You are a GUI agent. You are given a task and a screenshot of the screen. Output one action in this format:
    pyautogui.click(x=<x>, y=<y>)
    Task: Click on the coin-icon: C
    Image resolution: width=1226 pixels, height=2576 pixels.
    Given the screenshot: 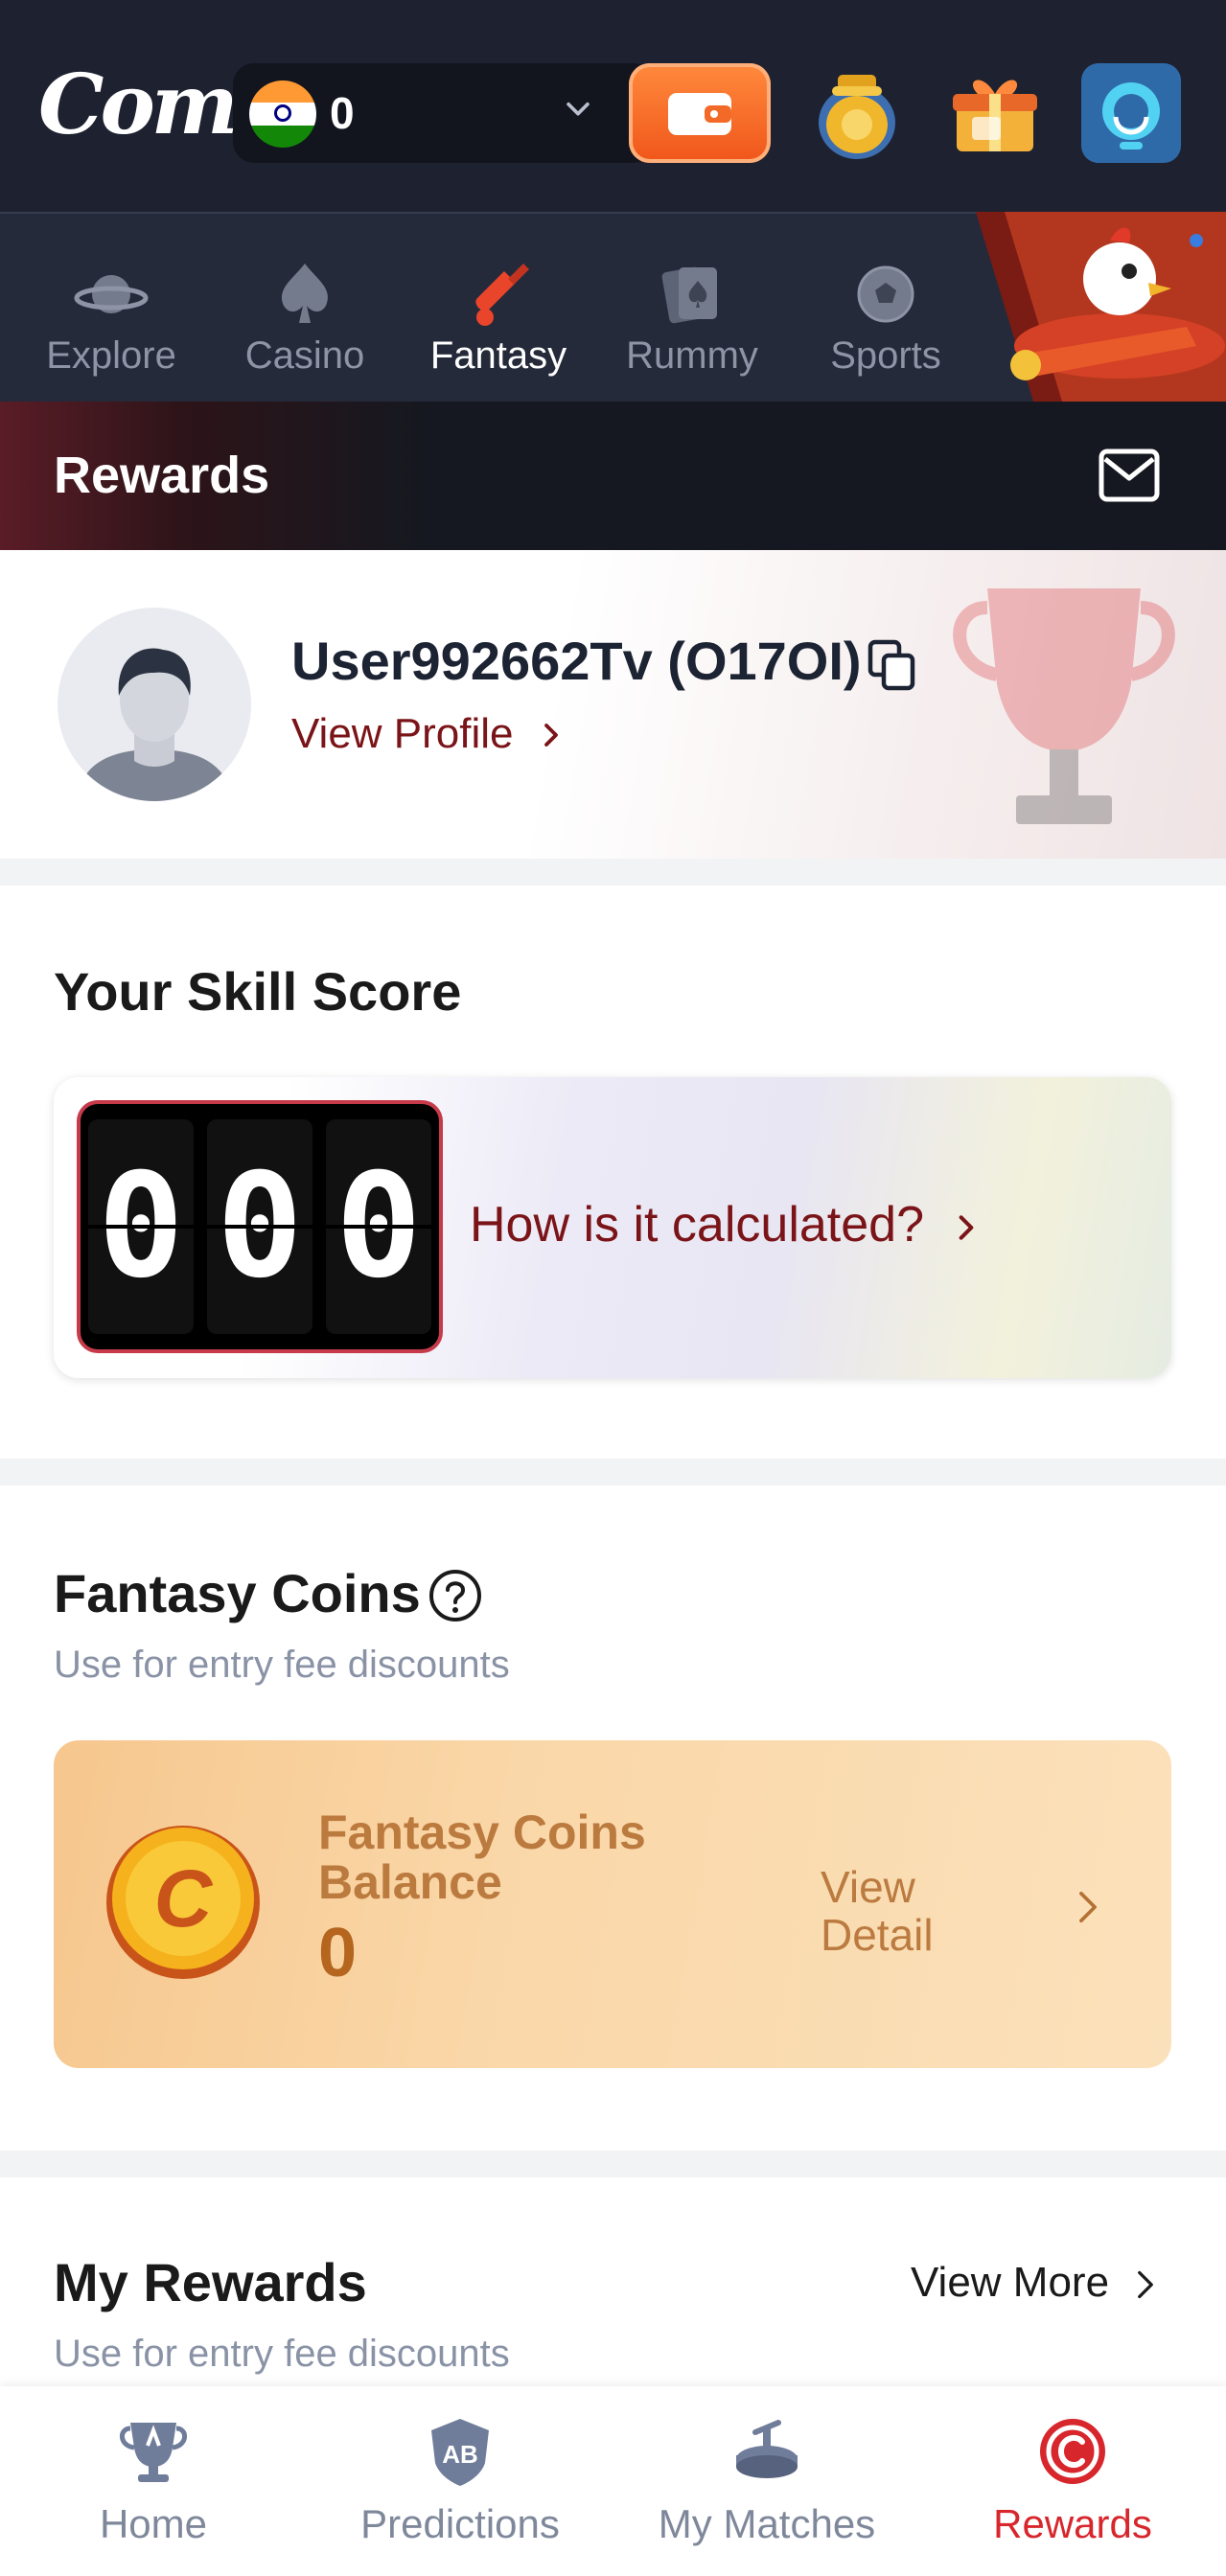 What is the action you would take?
    pyautogui.click(x=183, y=1902)
    